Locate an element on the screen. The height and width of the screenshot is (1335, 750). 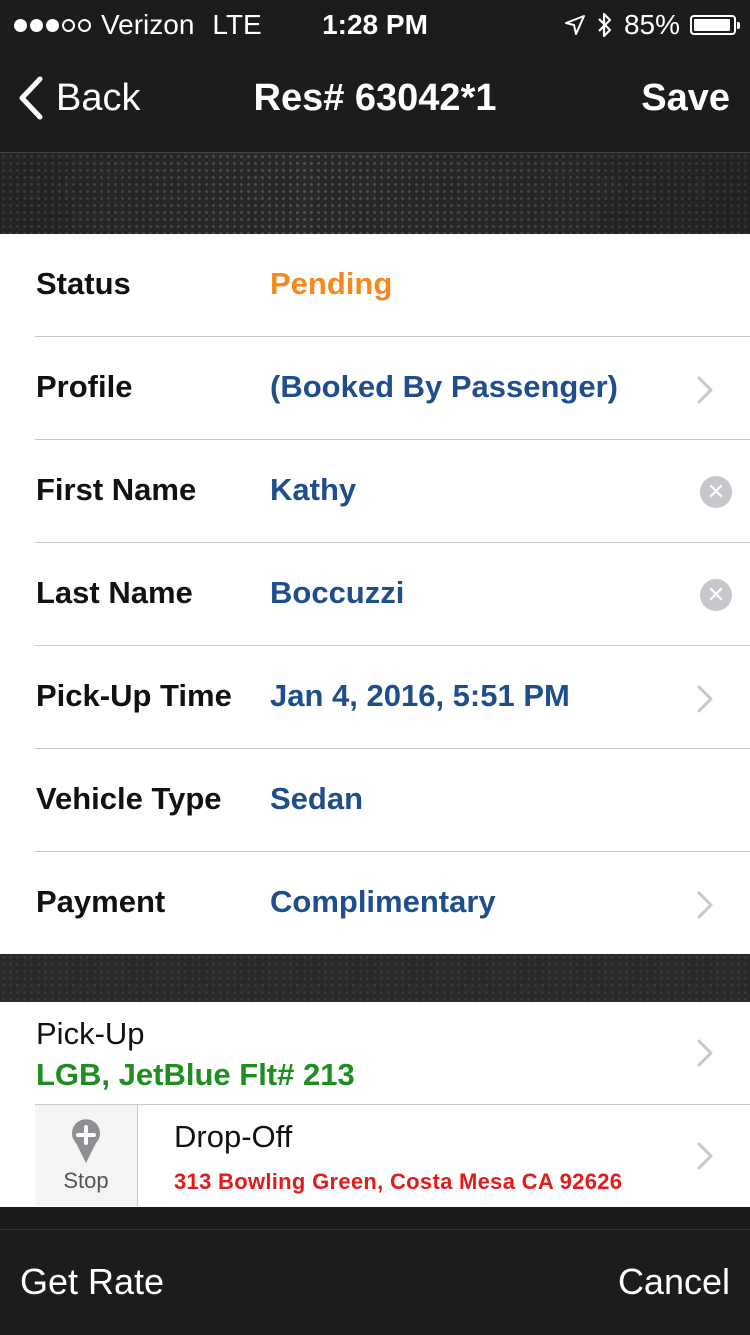
first-name-row: First Name Kathy ✕ is located at coordinates (375, 491).